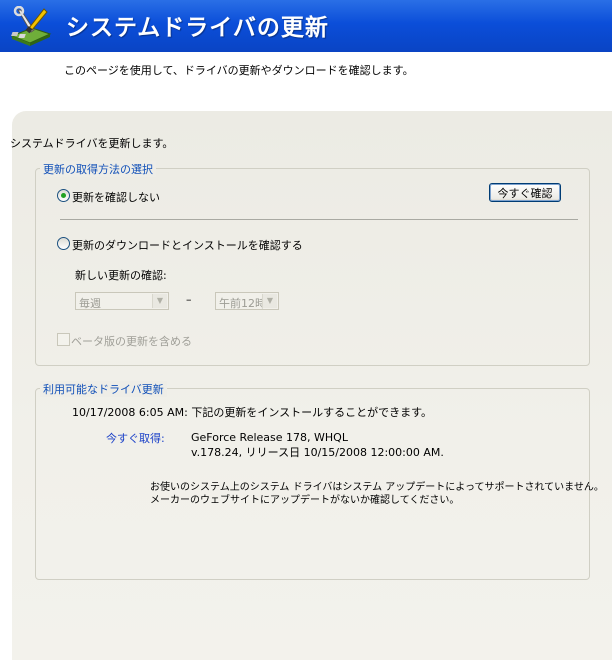  What do you see at coordinates (319, 219) in the screenshot?
I see `separator` at bounding box center [319, 219].